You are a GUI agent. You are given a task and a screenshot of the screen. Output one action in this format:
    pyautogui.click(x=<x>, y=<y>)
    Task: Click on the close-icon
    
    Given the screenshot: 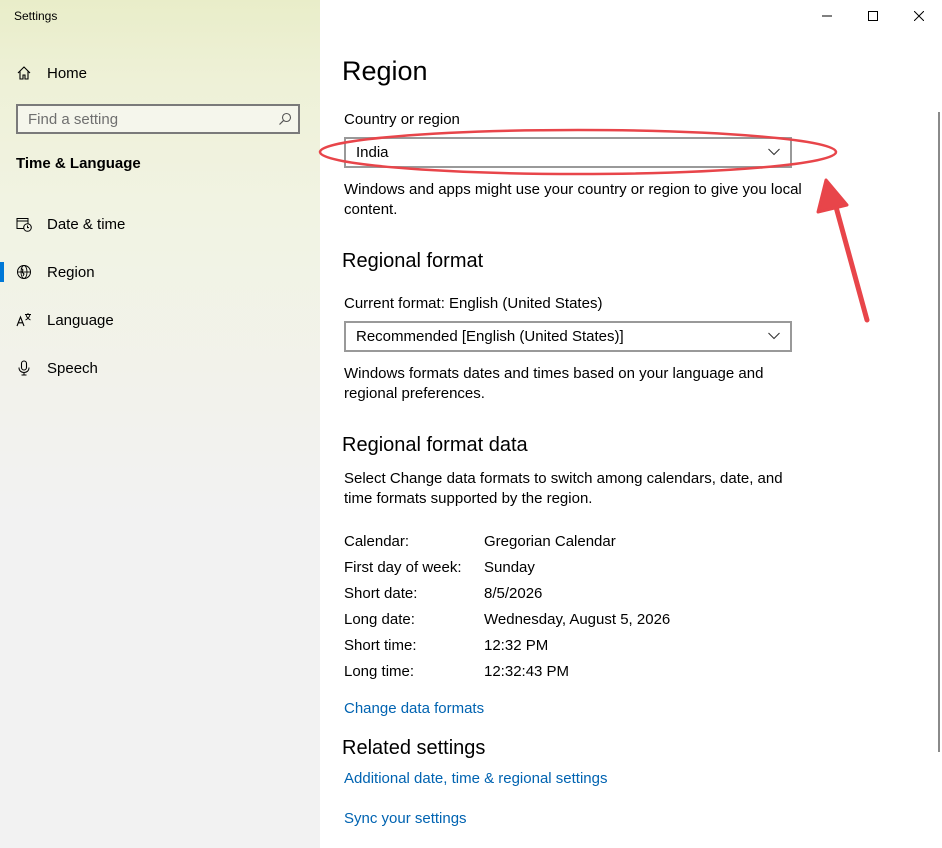 What is the action you would take?
    pyautogui.click(x=919, y=16)
    